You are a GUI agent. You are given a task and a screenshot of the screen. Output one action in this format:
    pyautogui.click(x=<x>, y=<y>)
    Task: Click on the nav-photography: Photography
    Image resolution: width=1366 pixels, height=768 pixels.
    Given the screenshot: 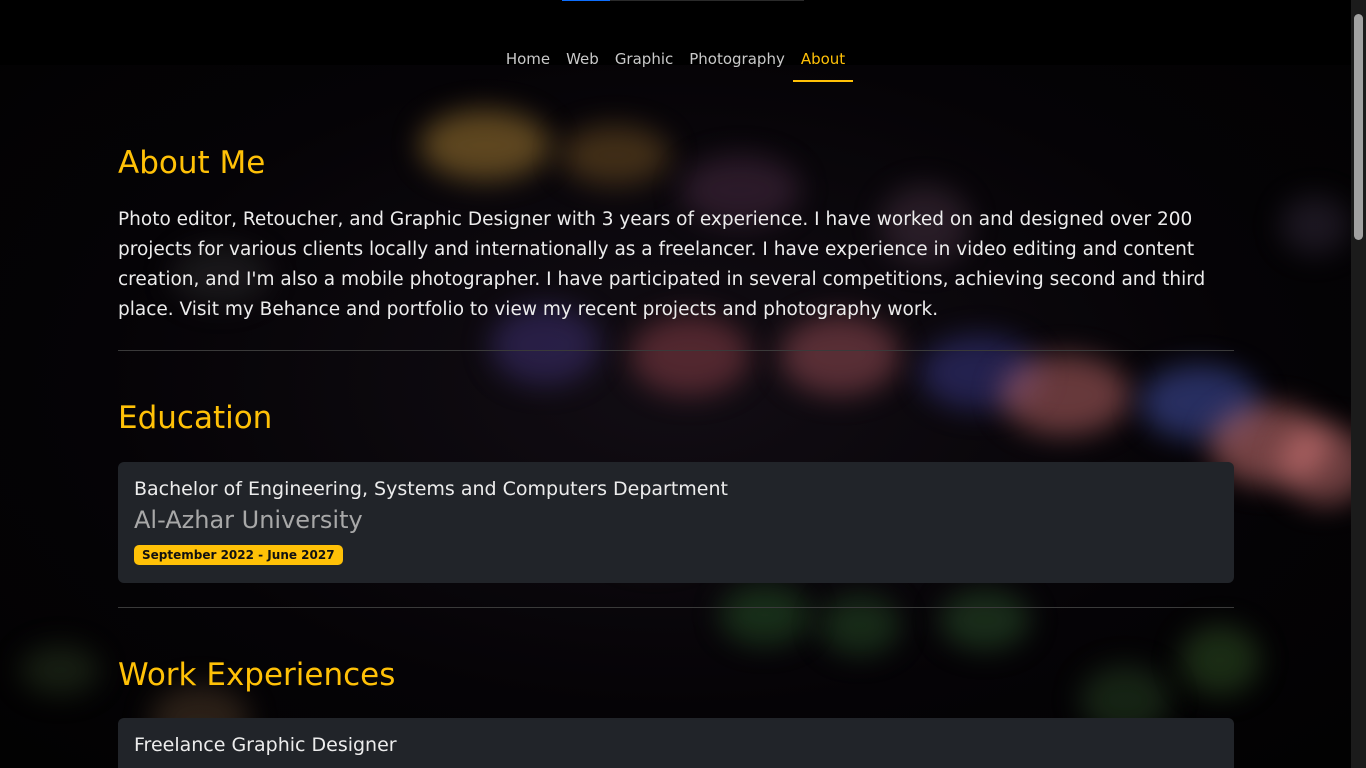 What is the action you would take?
    pyautogui.click(x=737, y=63)
    